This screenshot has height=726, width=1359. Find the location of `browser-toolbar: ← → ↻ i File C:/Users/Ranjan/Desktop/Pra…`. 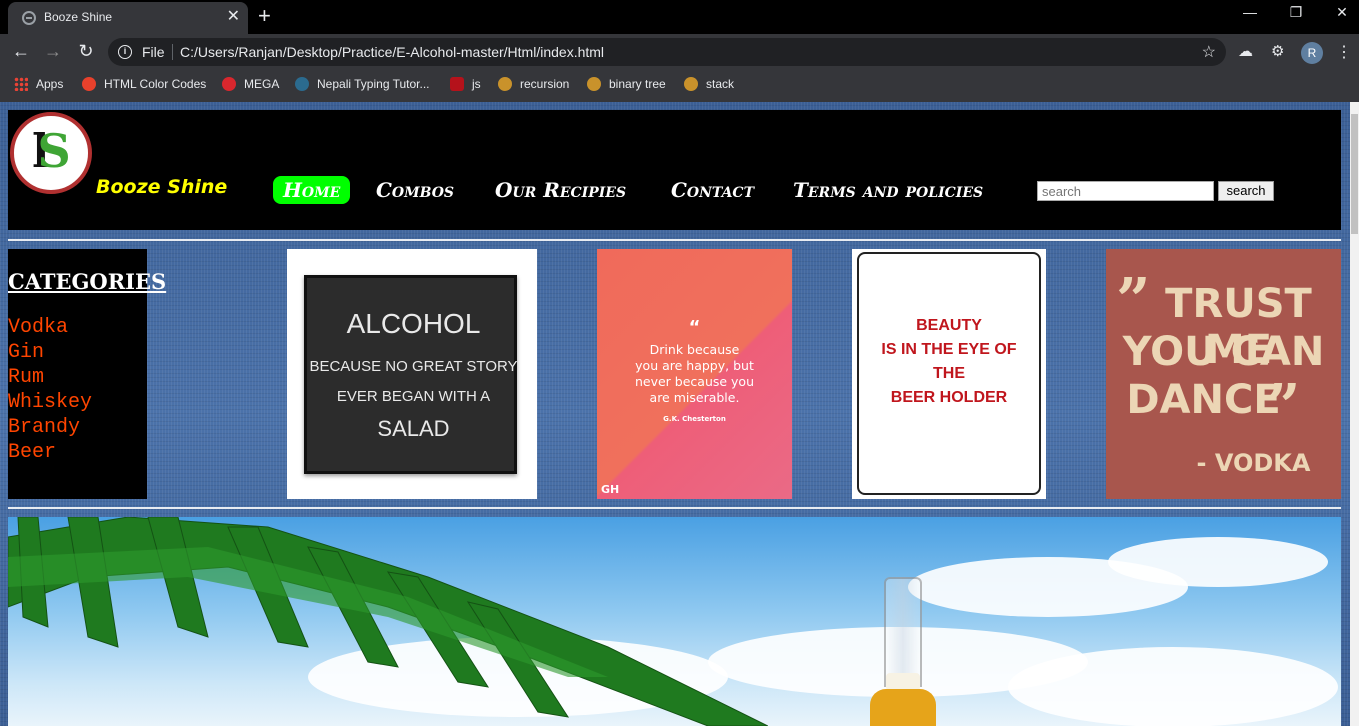

browser-toolbar: ← → ↻ i File C:/Users/Ranjan/Desktop/Pra… is located at coordinates (679, 52).